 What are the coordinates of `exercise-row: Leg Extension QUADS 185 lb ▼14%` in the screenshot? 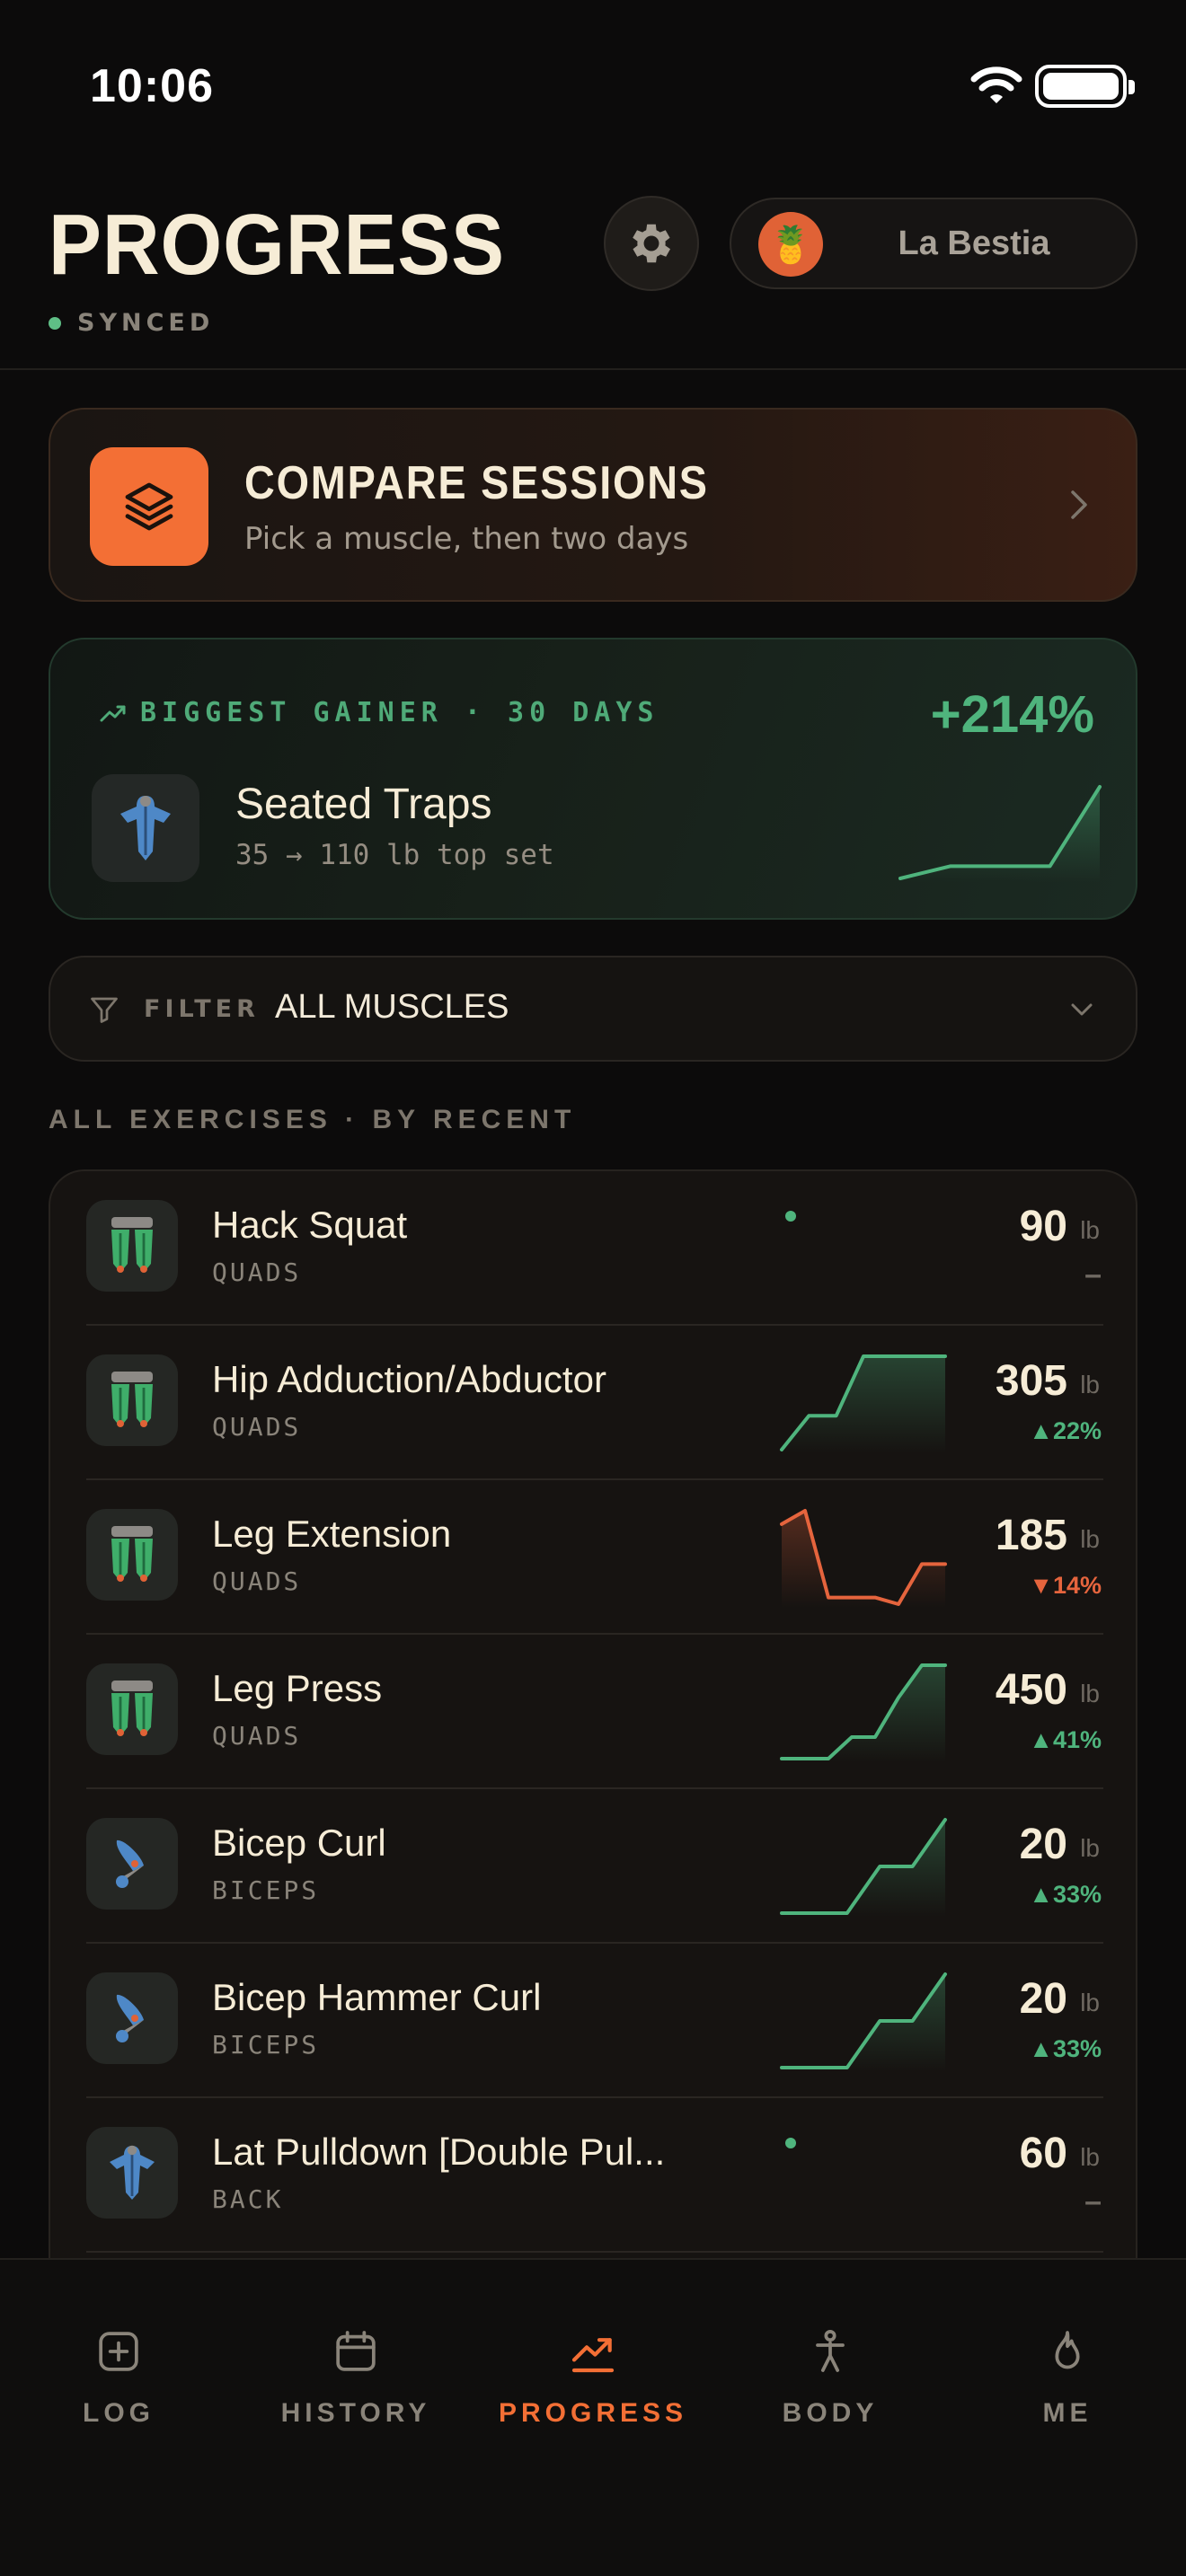 It's located at (593, 1557).